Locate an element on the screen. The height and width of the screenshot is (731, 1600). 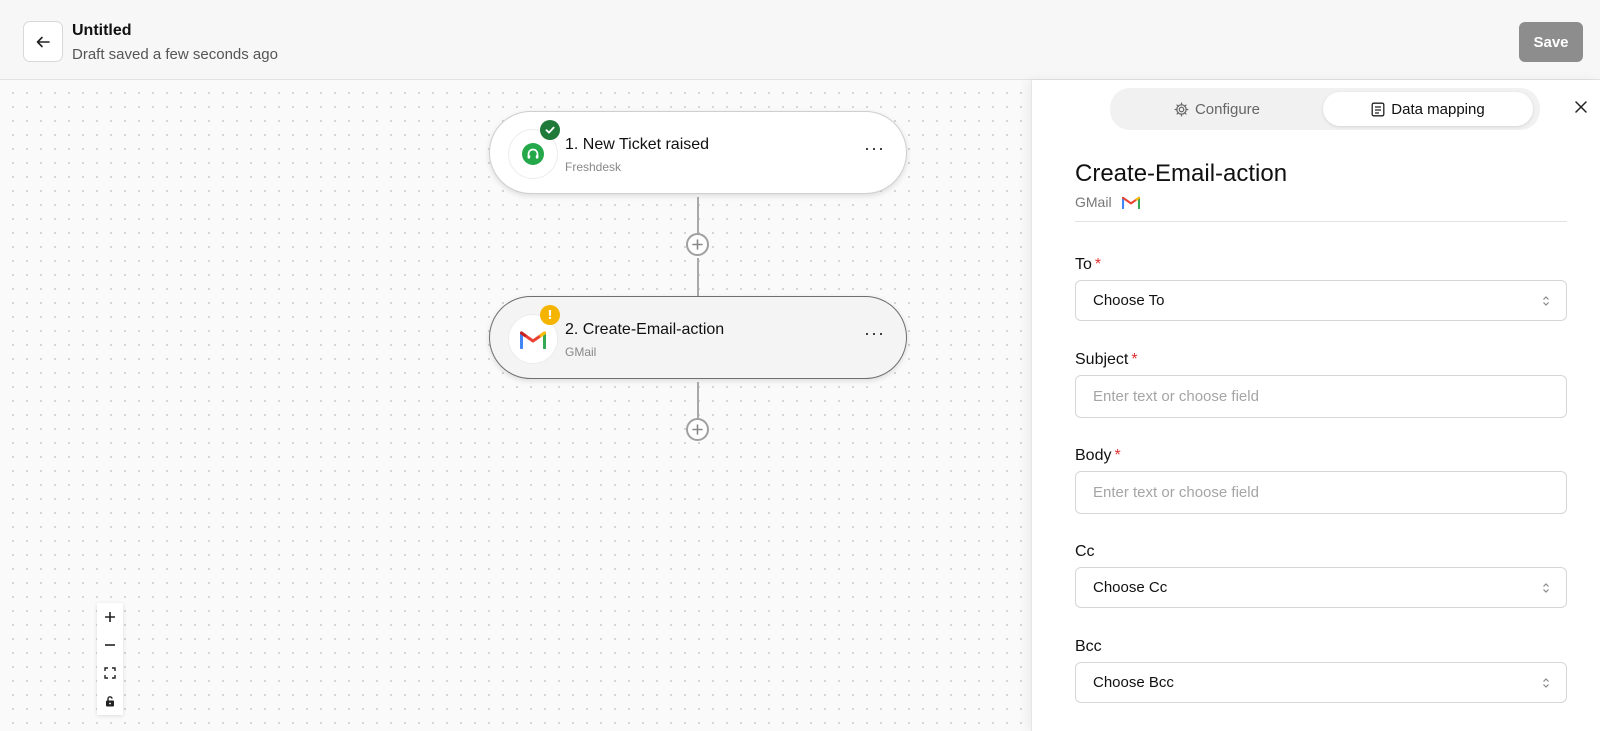
body-input: Enter text or choose field is located at coordinates (1321, 492).